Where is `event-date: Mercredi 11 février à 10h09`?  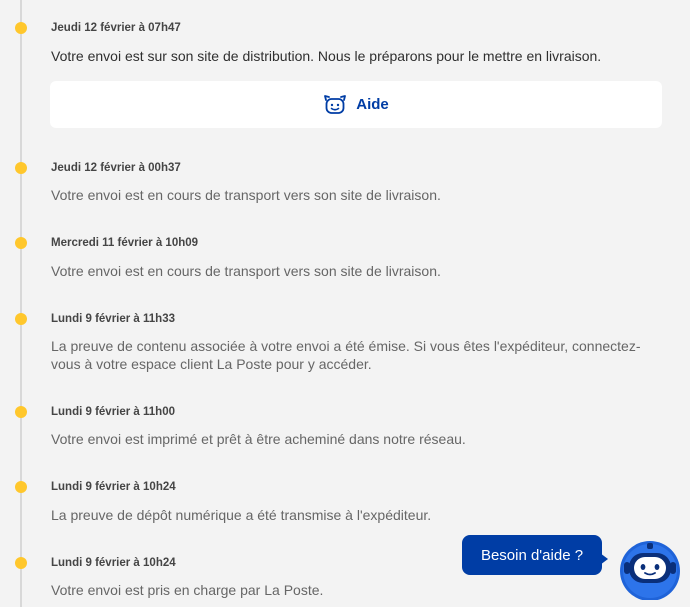 event-date: Mercredi 11 février à 10h09 is located at coordinates (125, 243).